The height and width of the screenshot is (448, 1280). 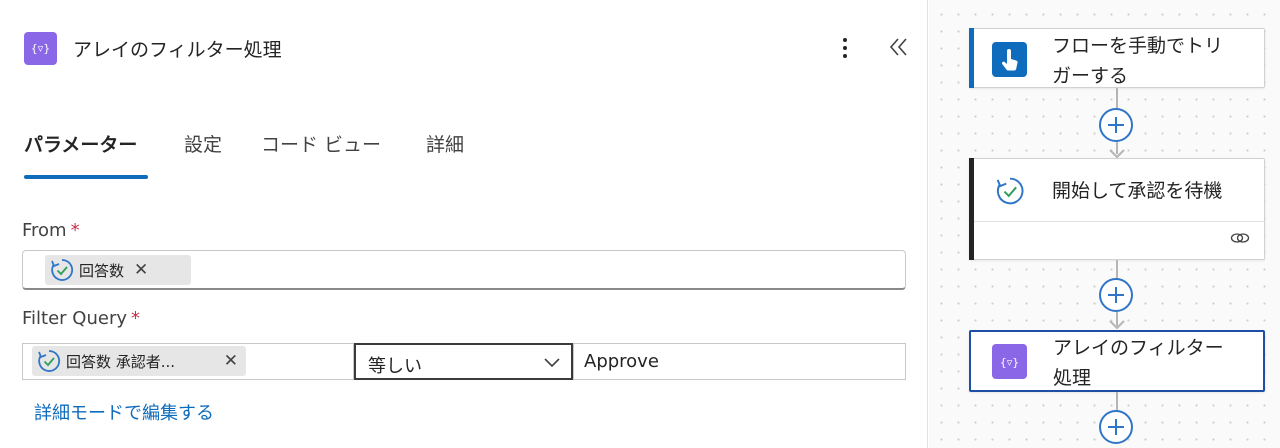 What do you see at coordinates (1138, 46) in the screenshot?
I see `card-title-line: フローを手動でトリ` at bounding box center [1138, 46].